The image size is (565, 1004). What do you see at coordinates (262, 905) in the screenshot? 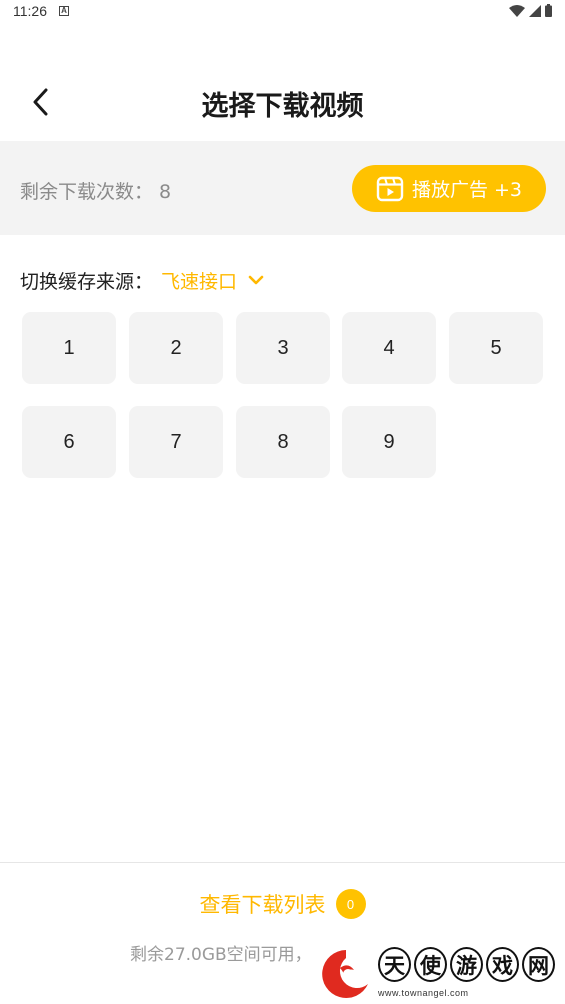
I see `view-download-list-label: 查看下载列表` at bounding box center [262, 905].